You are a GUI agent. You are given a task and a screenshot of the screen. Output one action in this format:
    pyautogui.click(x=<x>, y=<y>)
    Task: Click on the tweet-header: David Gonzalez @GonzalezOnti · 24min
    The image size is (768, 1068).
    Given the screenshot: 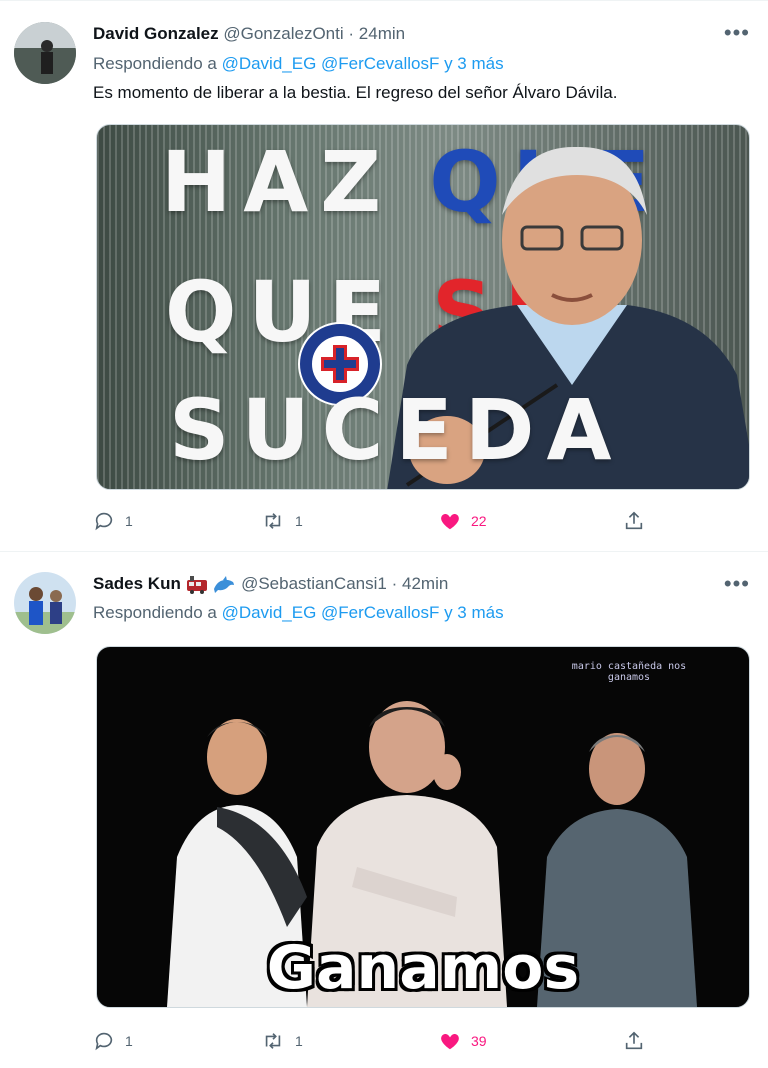 What is the action you would take?
    pyautogui.click(x=249, y=34)
    